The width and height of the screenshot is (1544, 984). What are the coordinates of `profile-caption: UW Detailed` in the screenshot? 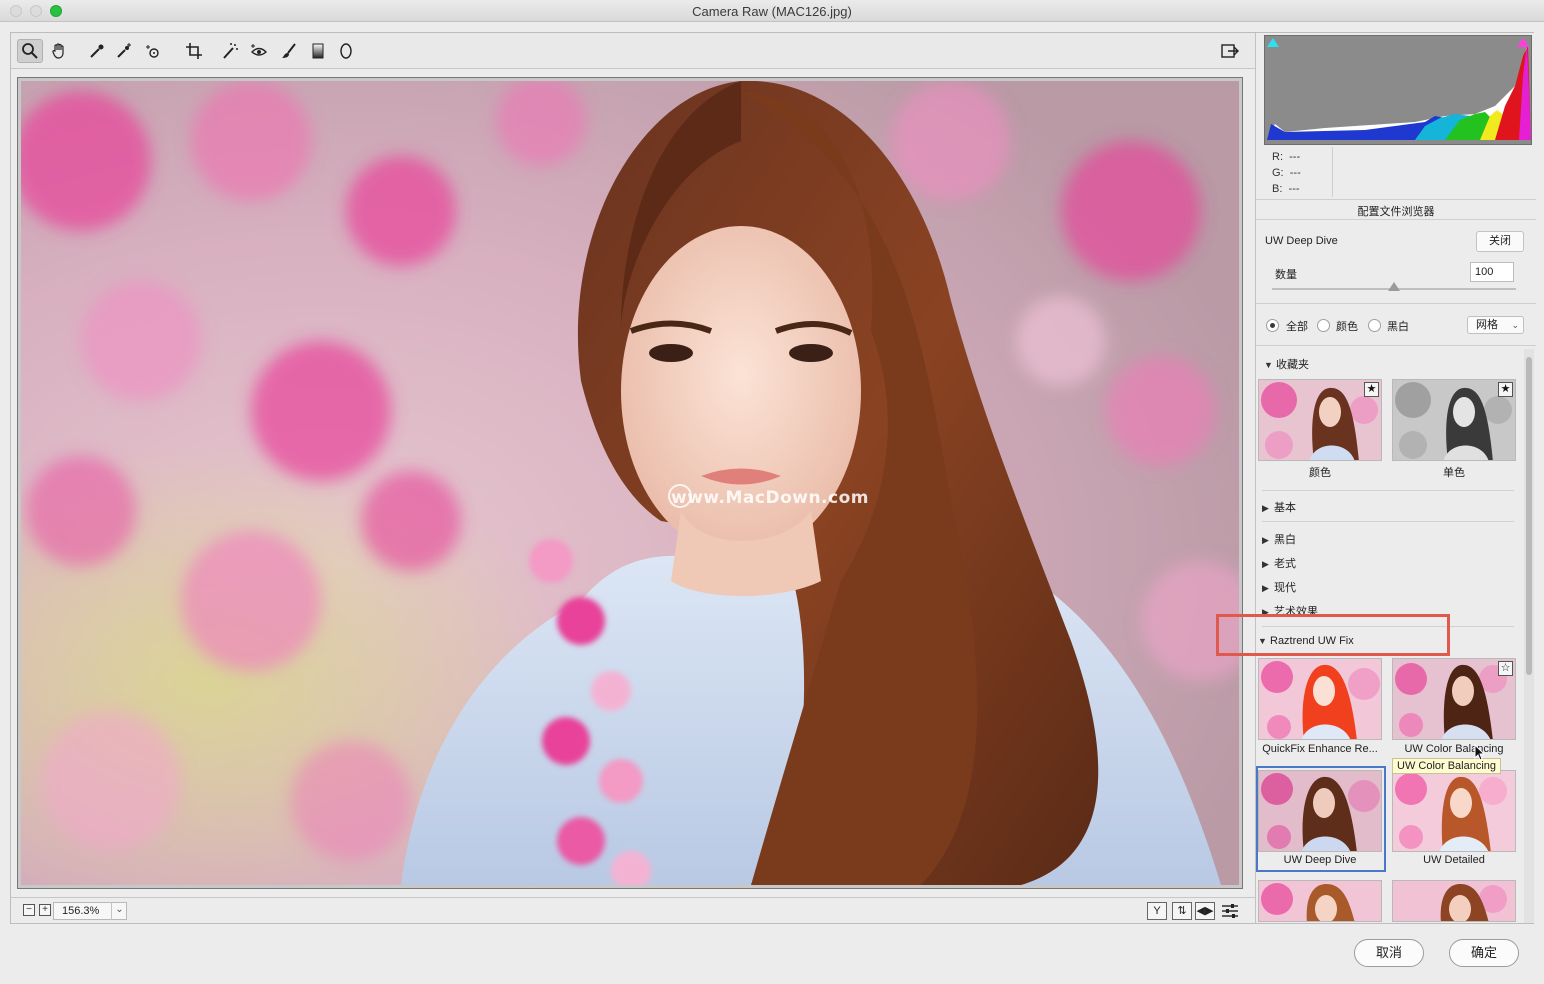 It's located at (1454, 860).